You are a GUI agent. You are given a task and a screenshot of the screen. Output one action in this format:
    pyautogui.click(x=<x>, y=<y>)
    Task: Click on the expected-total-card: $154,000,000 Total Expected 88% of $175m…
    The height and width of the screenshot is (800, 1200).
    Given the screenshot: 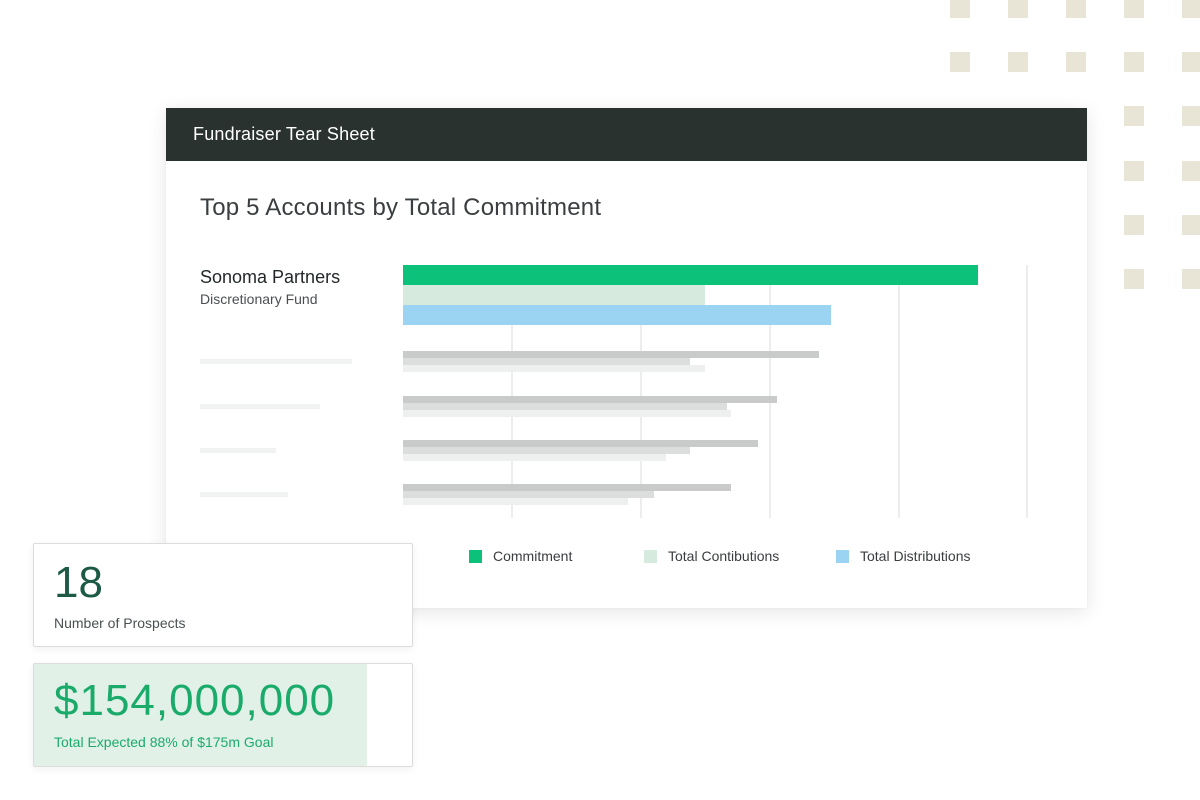 What is the action you would take?
    pyautogui.click(x=223, y=715)
    